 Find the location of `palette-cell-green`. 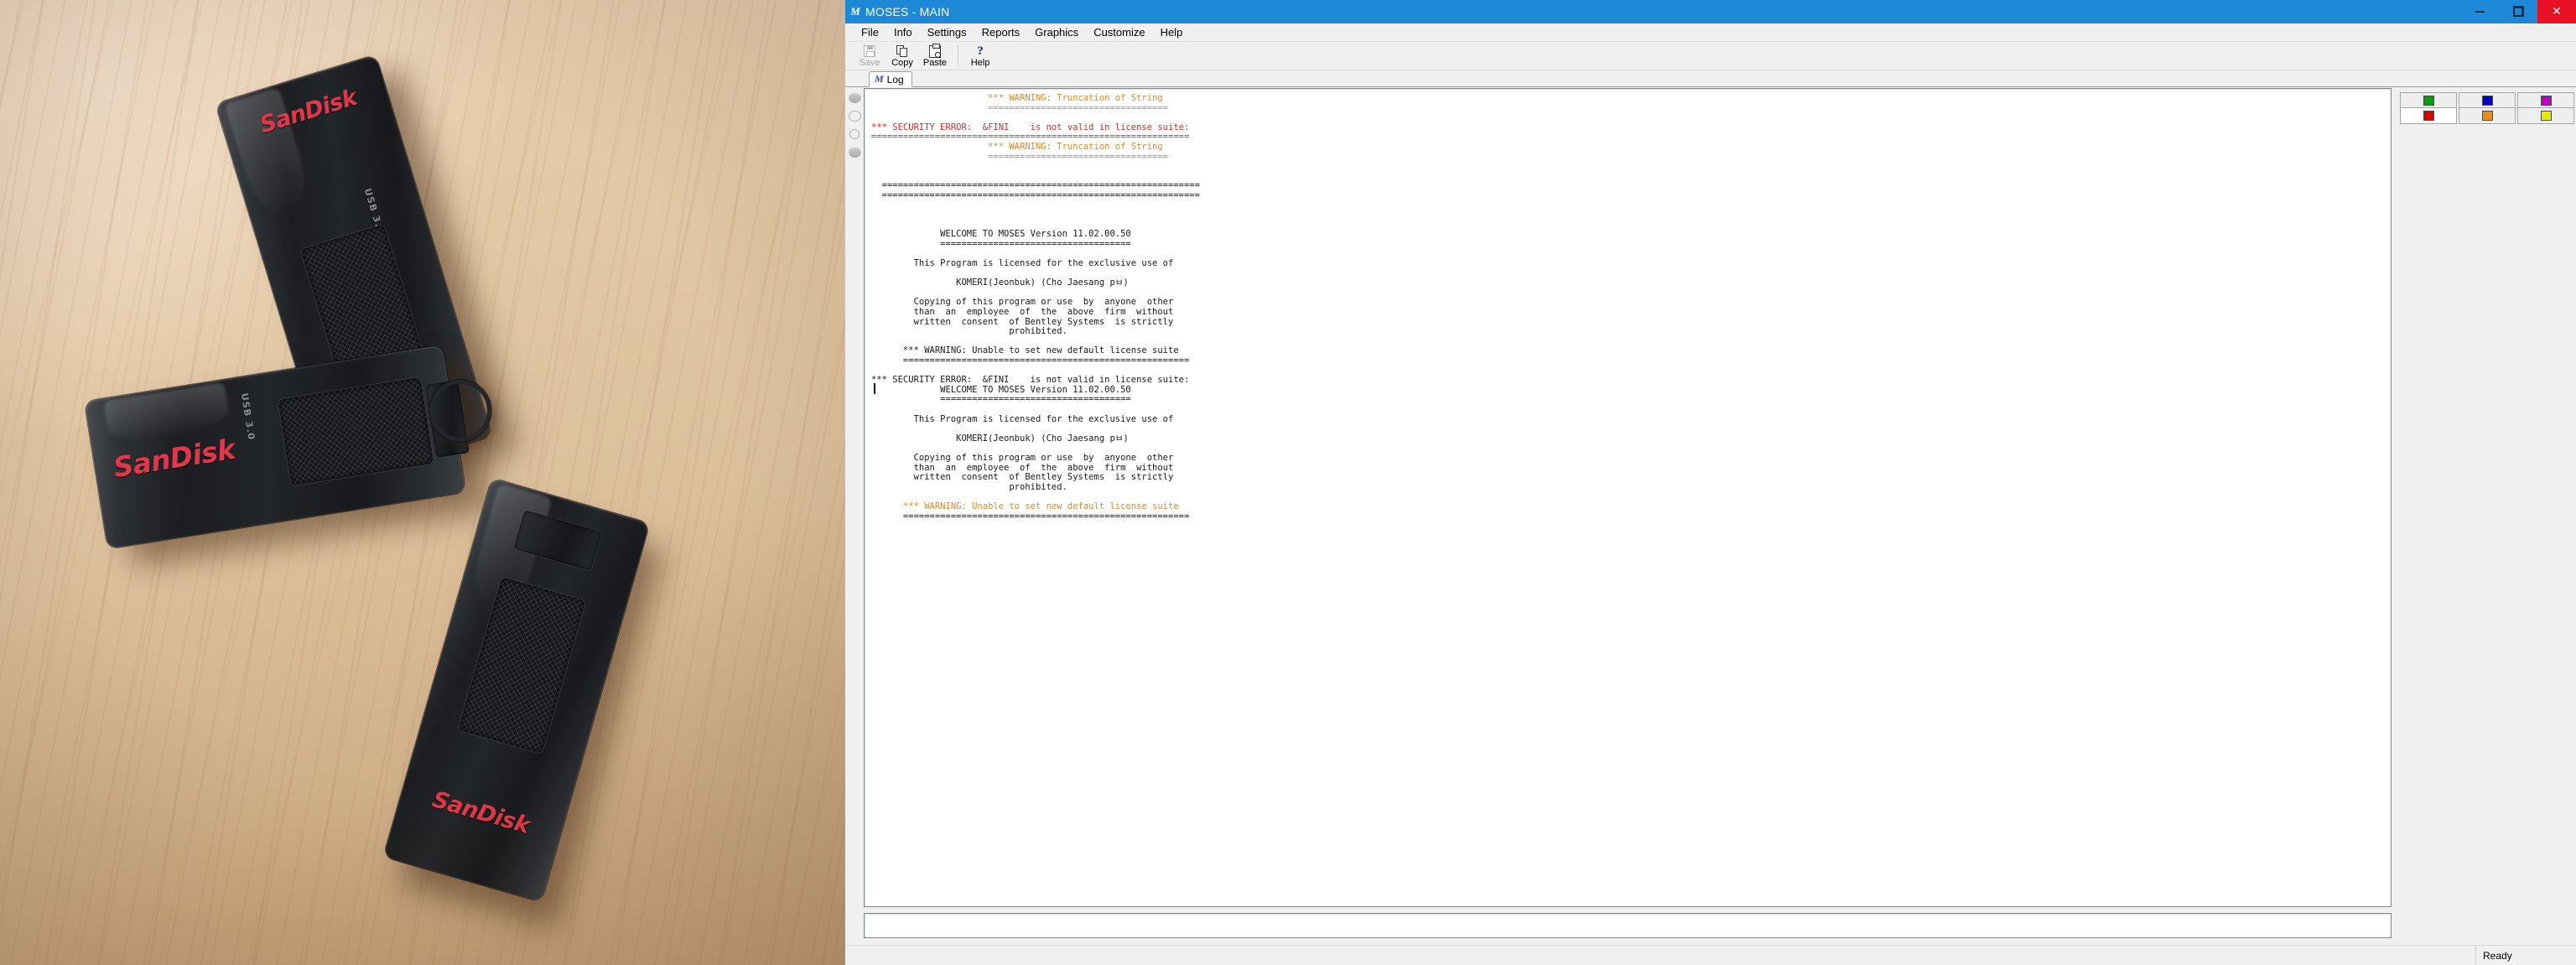

palette-cell-green is located at coordinates (2428, 100).